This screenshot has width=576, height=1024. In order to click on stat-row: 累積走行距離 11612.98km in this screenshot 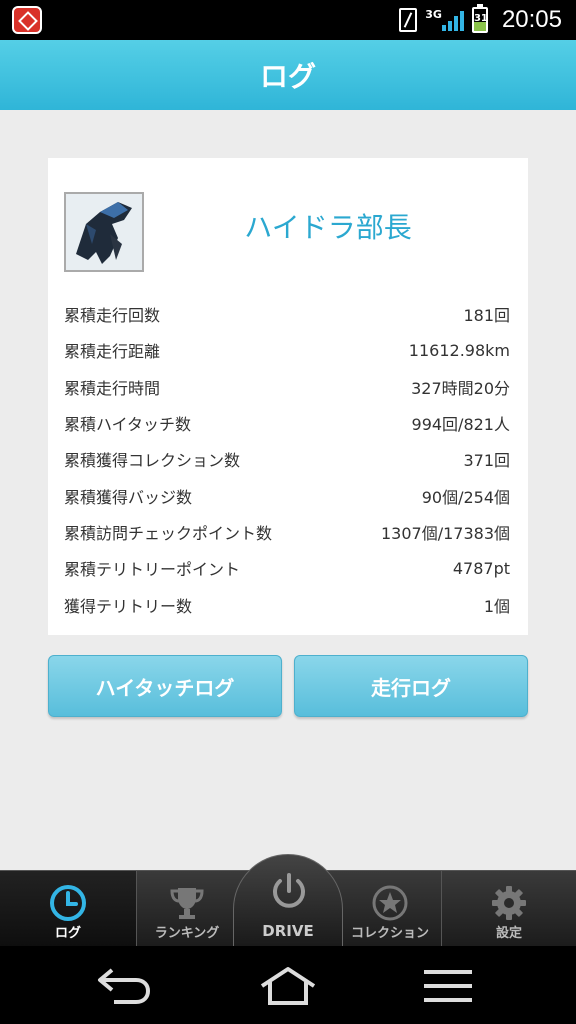, I will do `click(287, 350)`.